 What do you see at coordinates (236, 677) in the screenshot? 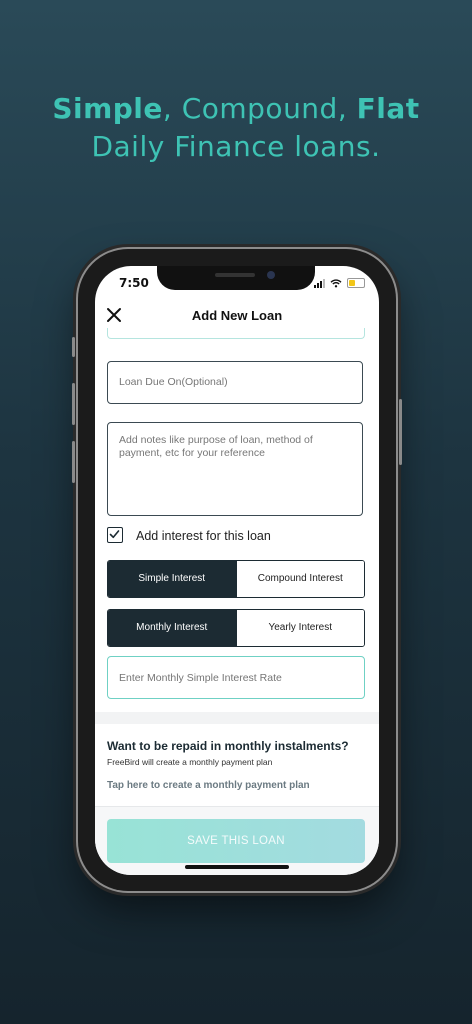
I see `interest-rate-input` at bounding box center [236, 677].